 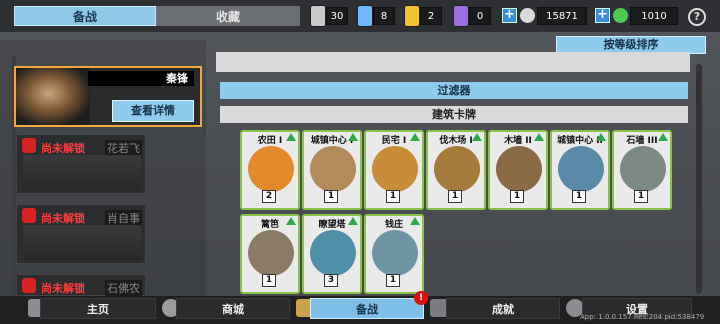 I want to click on farm-icon, so click(x=271, y=169).